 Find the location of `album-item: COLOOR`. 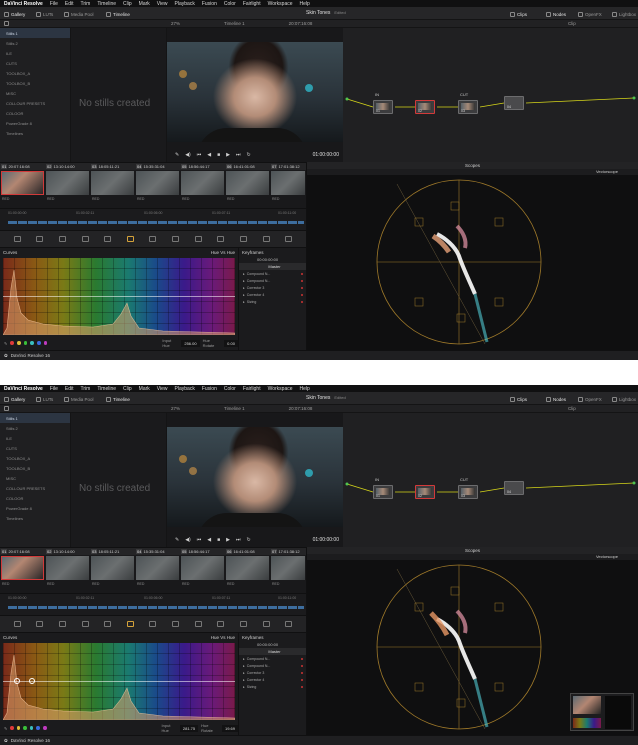

album-item: COLOOR is located at coordinates (35, 498).